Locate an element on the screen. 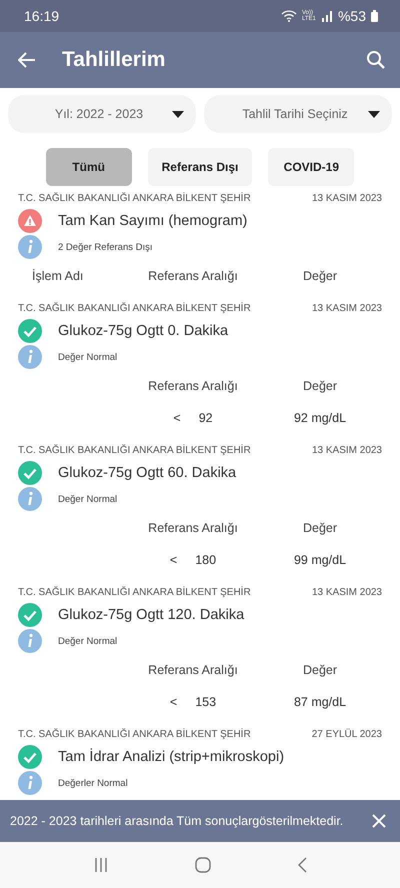 The width and height of the screenshot is (400, 888). filter-chip: COVID-19 is located at coordinates (311, 167).